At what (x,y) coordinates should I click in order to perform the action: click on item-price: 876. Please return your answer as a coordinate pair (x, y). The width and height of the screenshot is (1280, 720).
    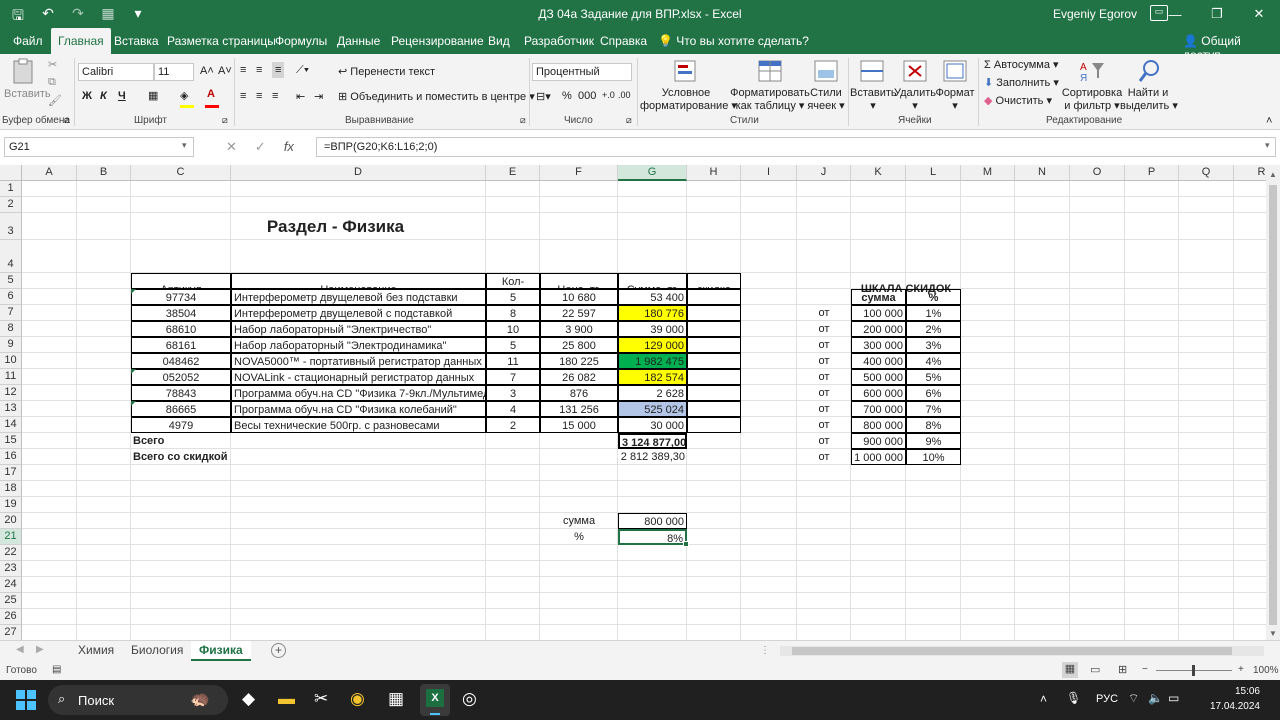
    Looking at the image, I should click on (579, 393).